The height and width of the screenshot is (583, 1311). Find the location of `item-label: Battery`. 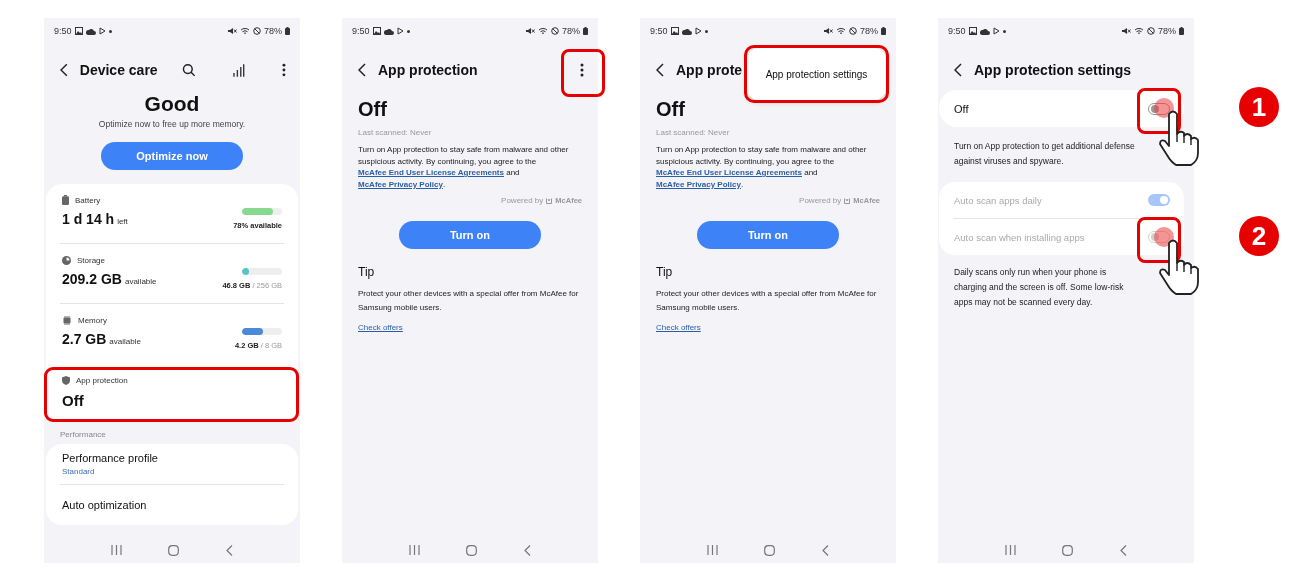

item-label: Battery is located at coordinates (88, 200).